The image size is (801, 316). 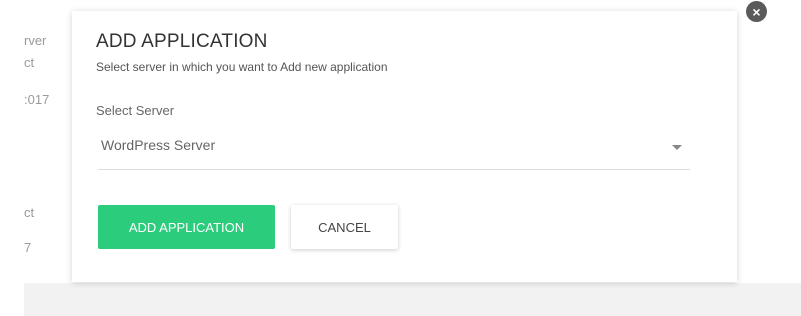 What do you see at coordinates (756, 11) in the screenshot?
I see `close-icon: ×` at bounding box center [756, 11].